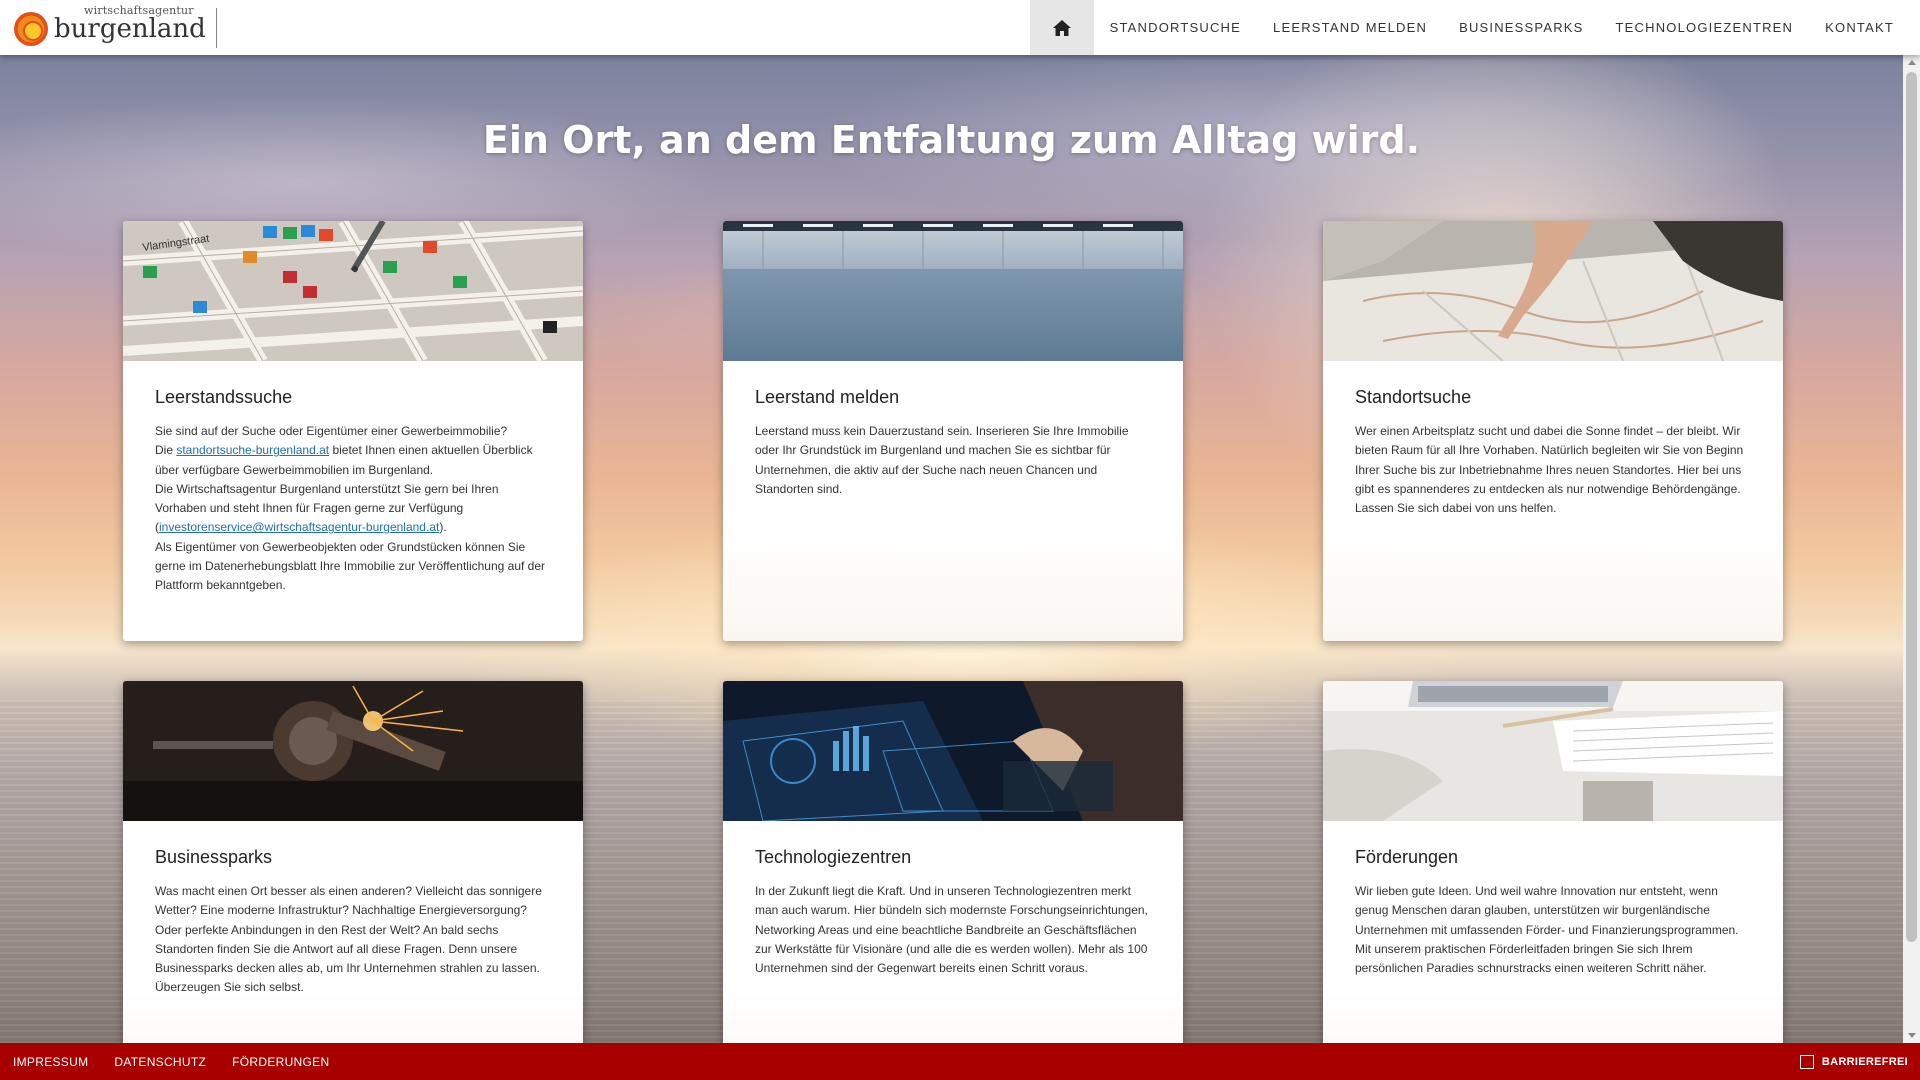 Image resolution: width=1920 pixels, height=1080 pixels. I want to click on nav-kontakt: KONTAKT, so click(1859, 27).